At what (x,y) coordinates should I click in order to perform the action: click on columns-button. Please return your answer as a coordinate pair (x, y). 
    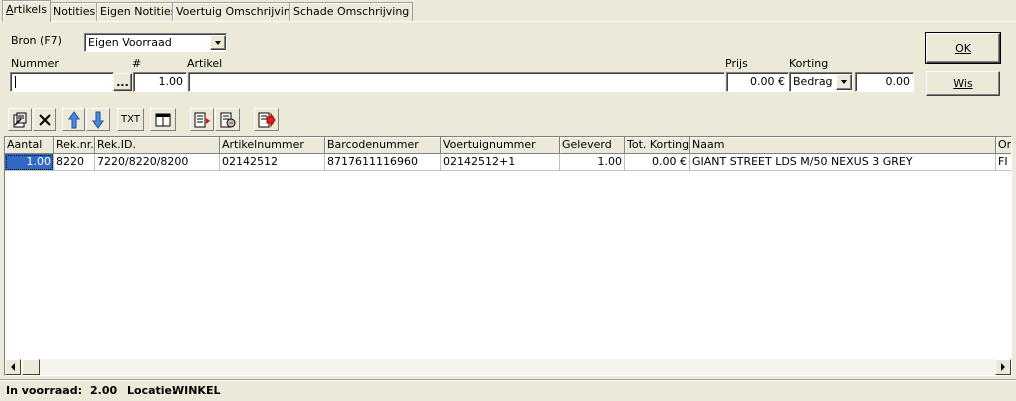
    Looking at the image, I should click on (163, 119).